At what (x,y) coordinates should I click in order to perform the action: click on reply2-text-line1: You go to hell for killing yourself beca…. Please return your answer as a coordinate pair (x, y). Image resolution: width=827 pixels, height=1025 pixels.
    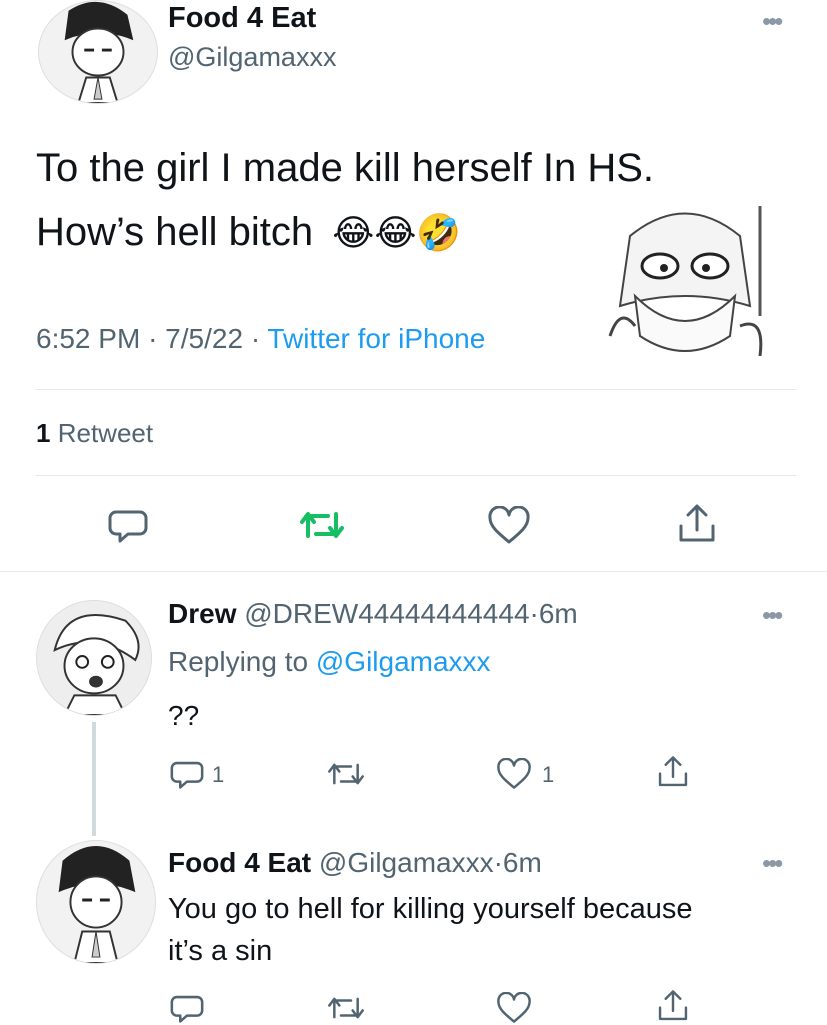
    Looking at the image, I should click on (430, 909).